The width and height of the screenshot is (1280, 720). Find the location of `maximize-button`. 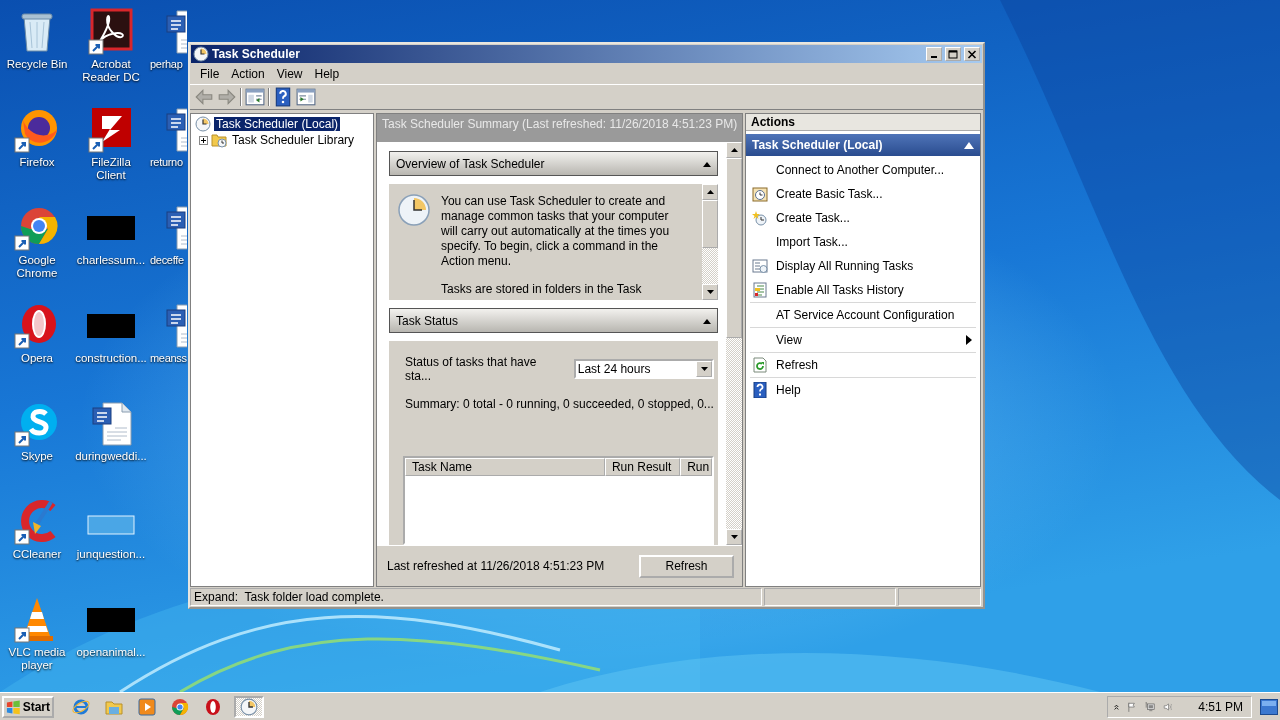

maximize-button is located at coordinates (953, 54).